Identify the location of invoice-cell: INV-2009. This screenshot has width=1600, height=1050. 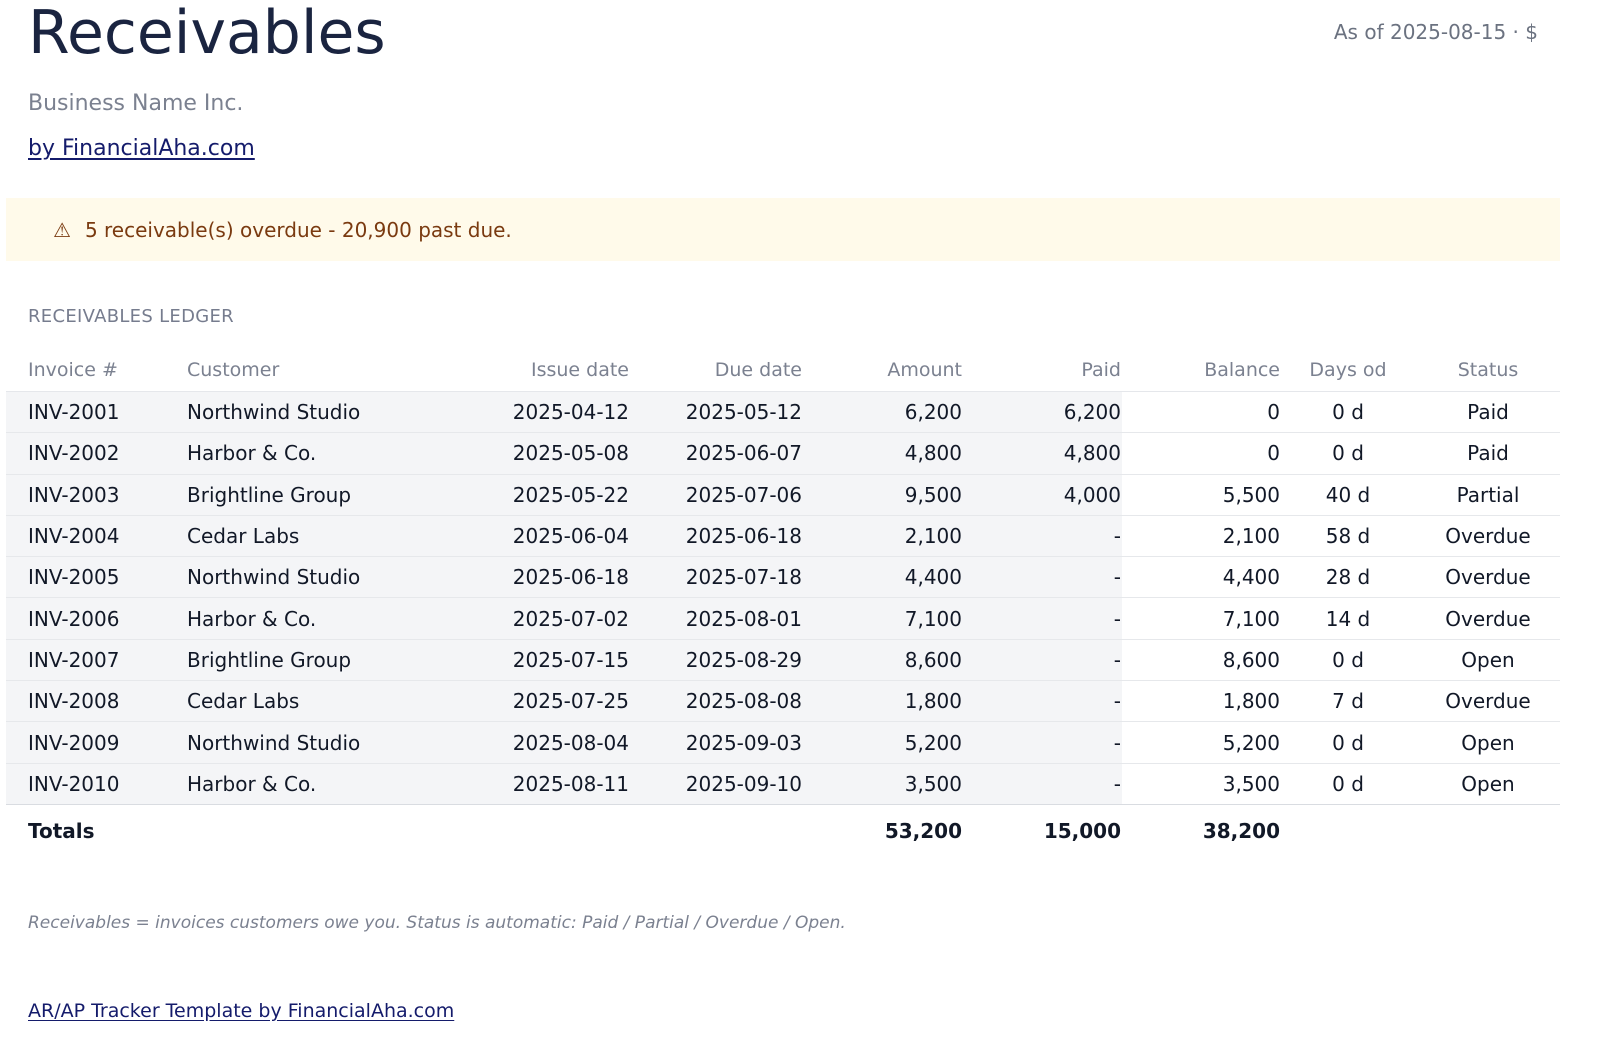
(96, 743).